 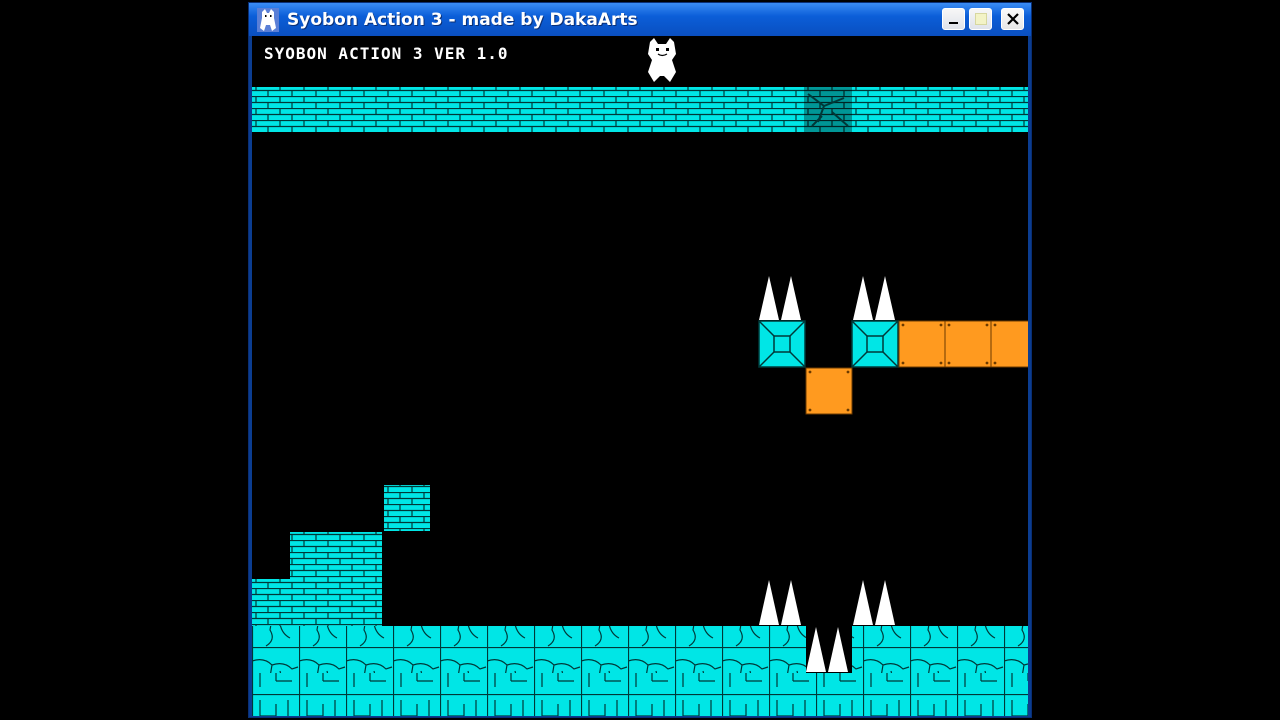 What do you see at coordinates (780, 298) in the screenshot?
I see `spikes-upper-left` at bounding box center [780, 298].